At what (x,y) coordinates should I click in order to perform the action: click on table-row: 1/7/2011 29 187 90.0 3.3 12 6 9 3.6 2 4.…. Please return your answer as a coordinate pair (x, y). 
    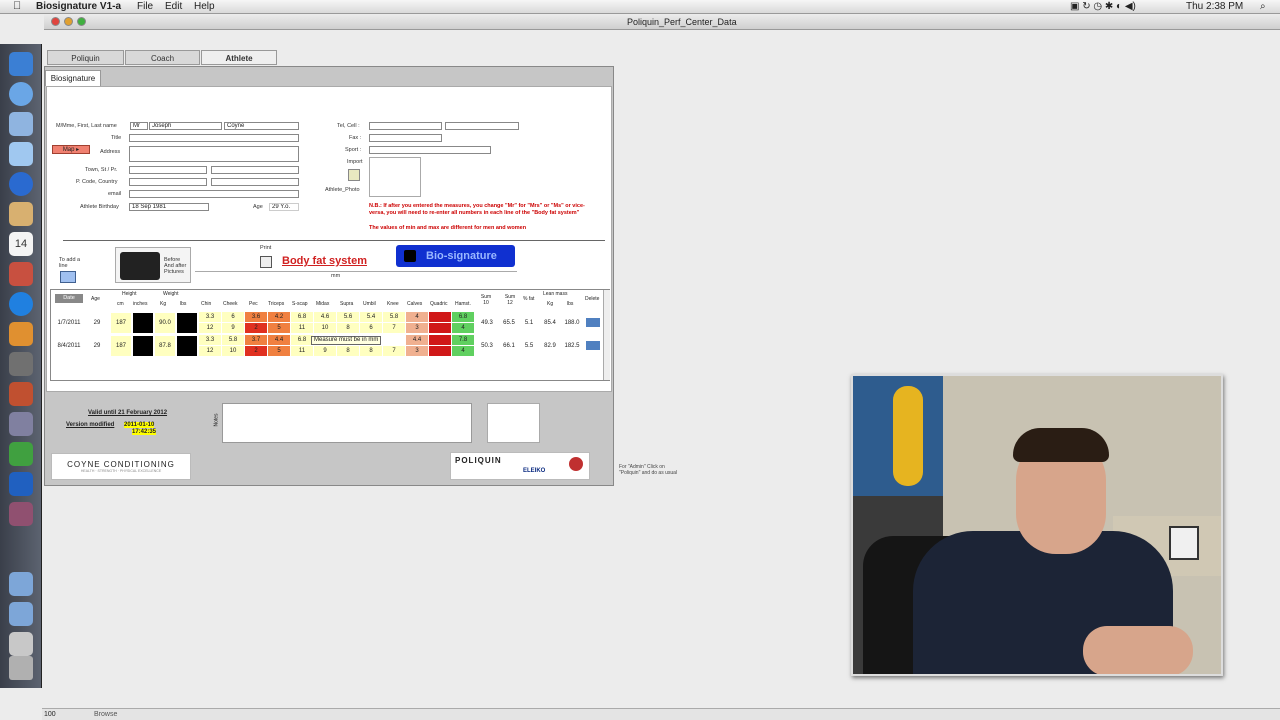
    Looking at the image, I should click on (331, 323).